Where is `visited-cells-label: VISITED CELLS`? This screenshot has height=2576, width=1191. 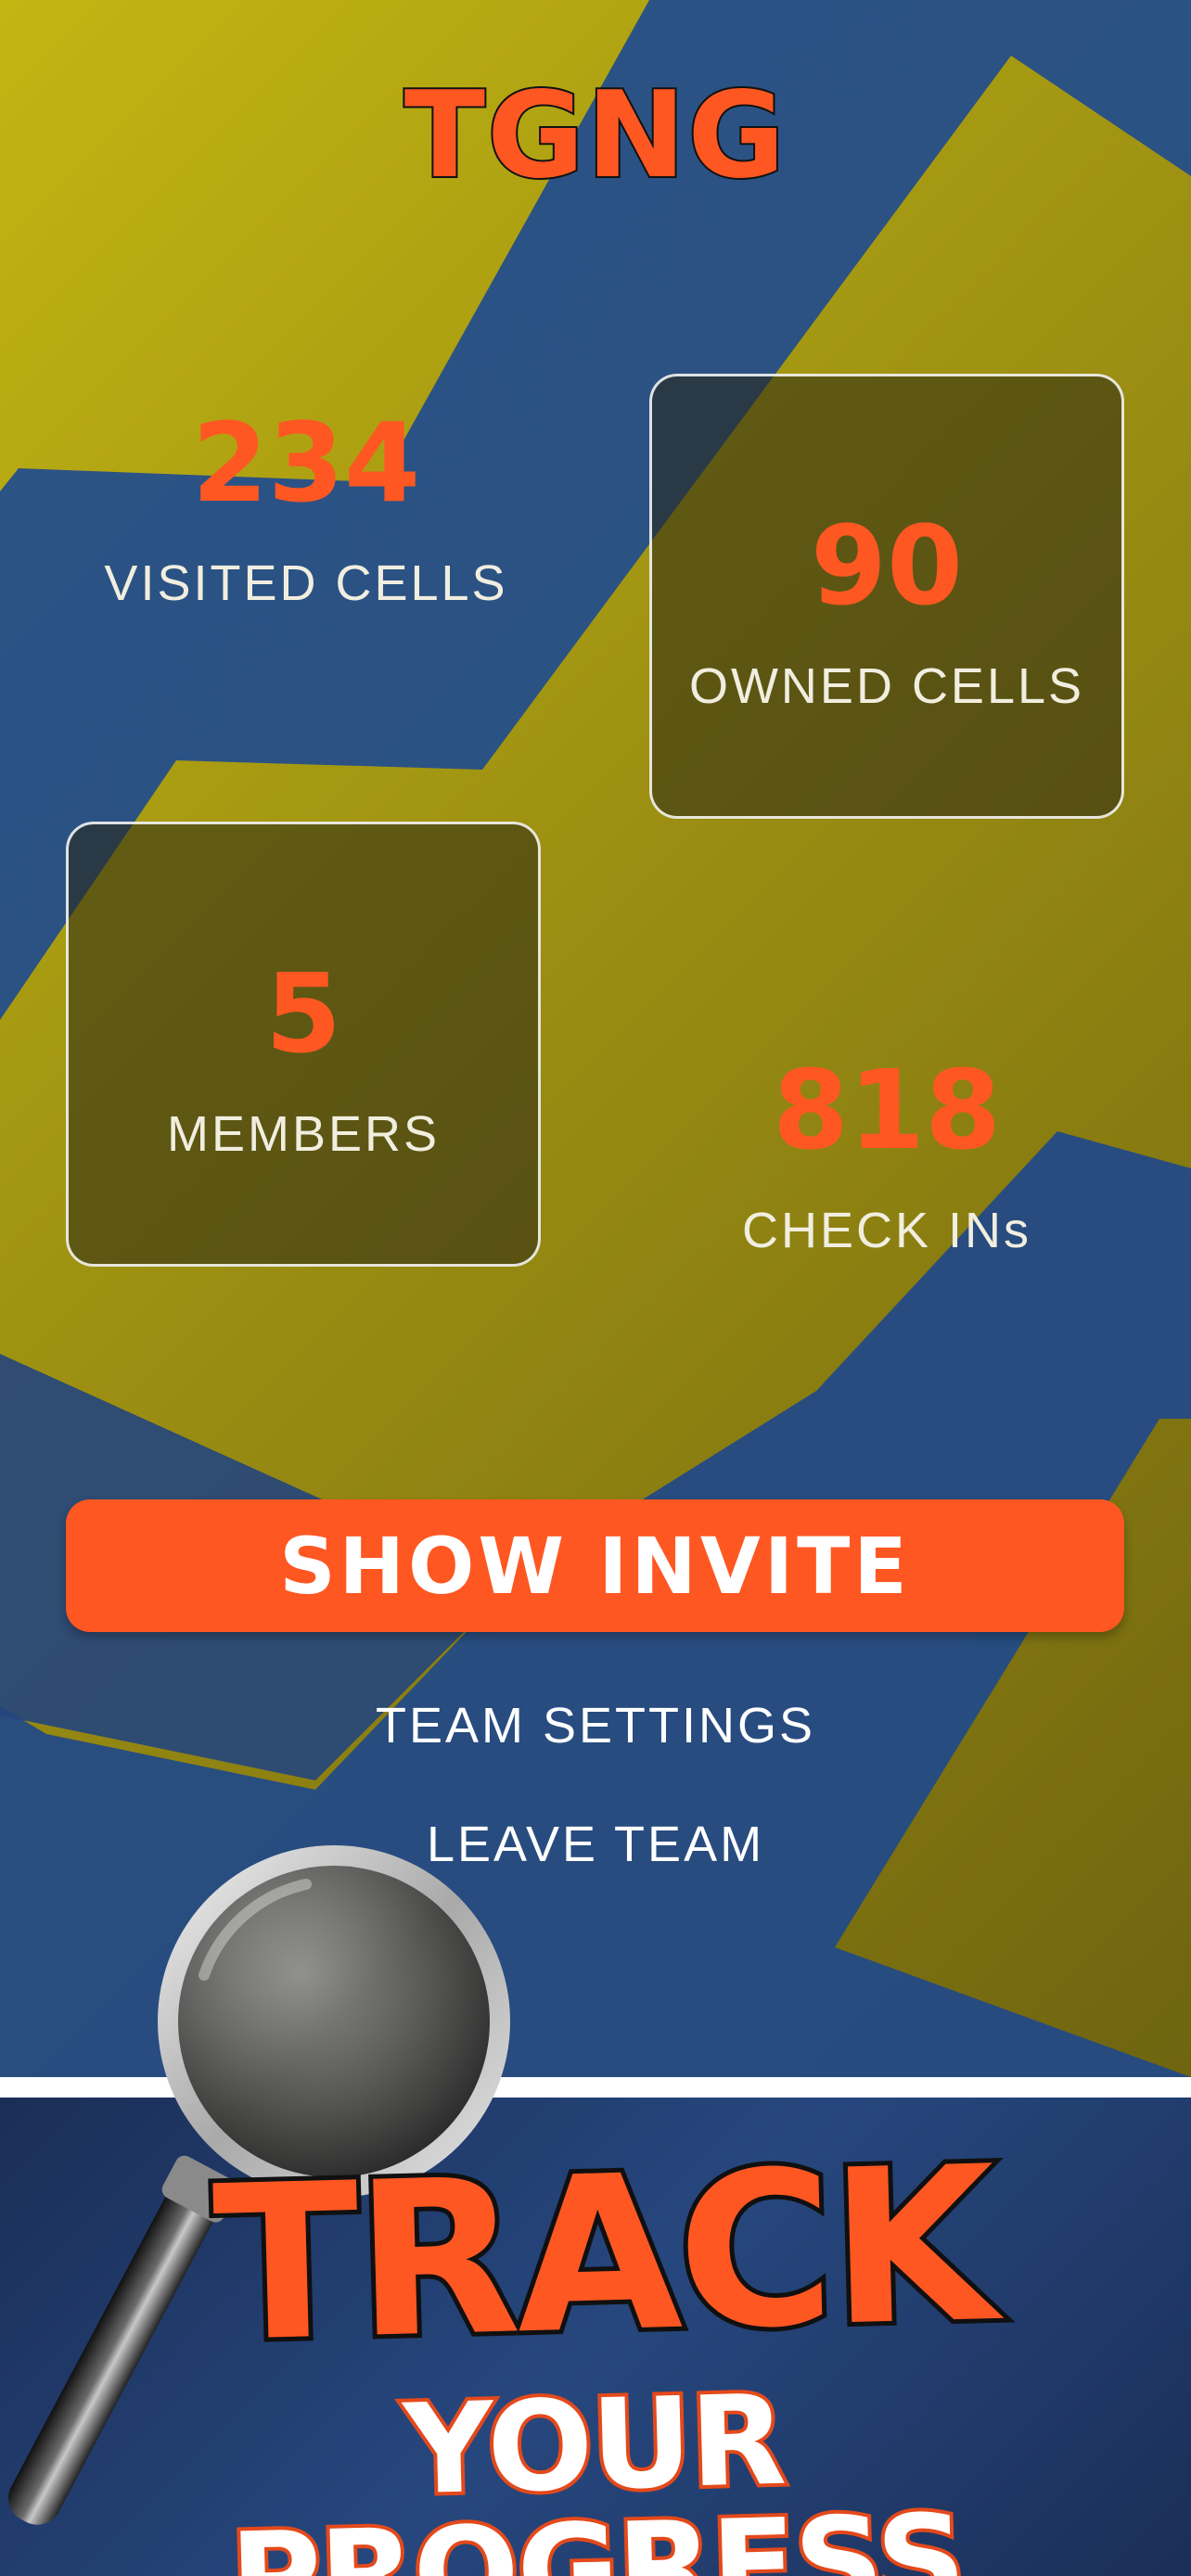 visited-cells-label: VISITED CELLS is located at coordinates (306, 583).